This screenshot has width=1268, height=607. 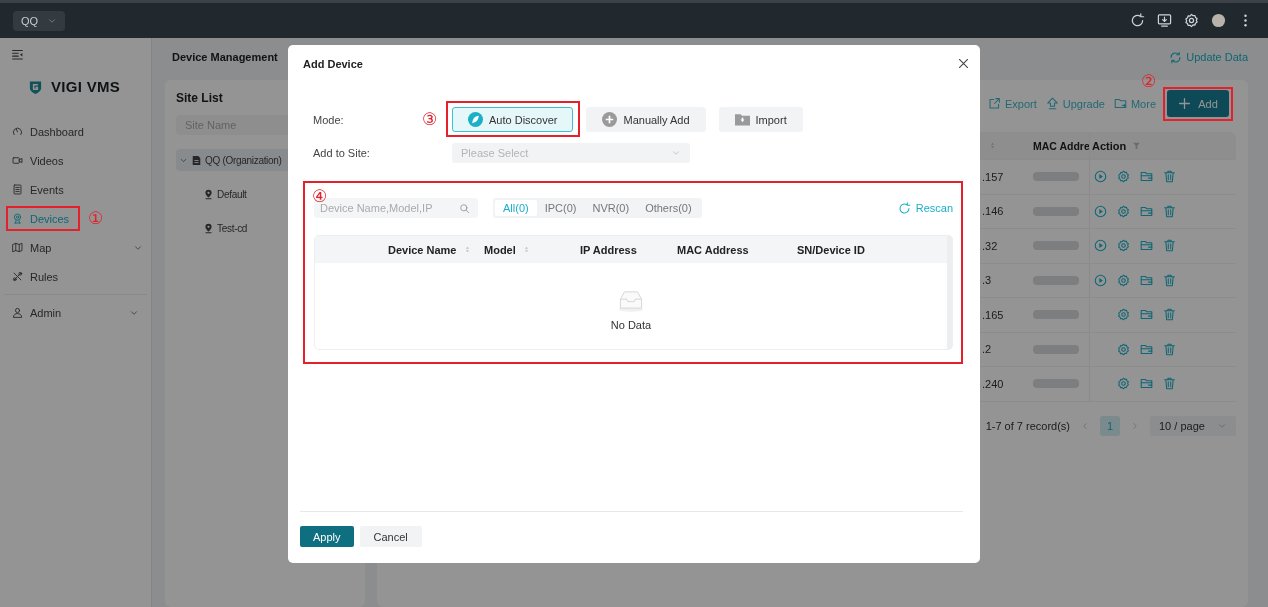 What do you see at coordinates (464, 208) in the screenshot?
I see `search-icon` at bounding box center [464, 208].